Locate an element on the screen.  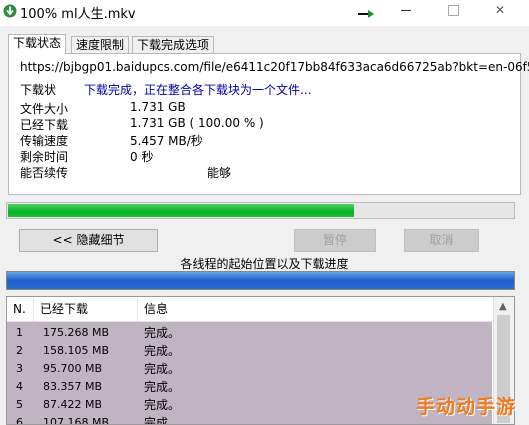
minimize-button is located at coordinates (406, 11).